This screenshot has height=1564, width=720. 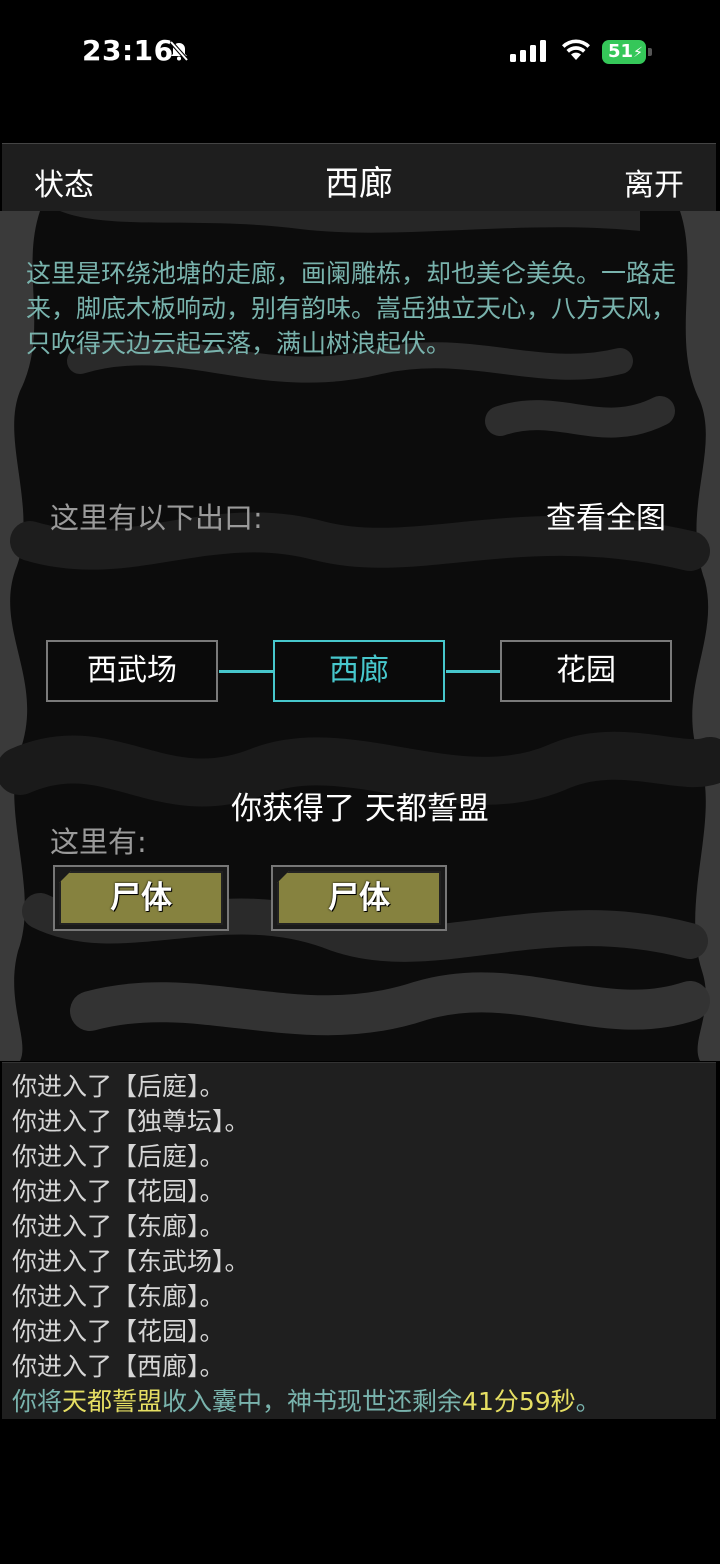 I want to click on header-bar: 状态 西廊 离开, so click(x=359, y=177).